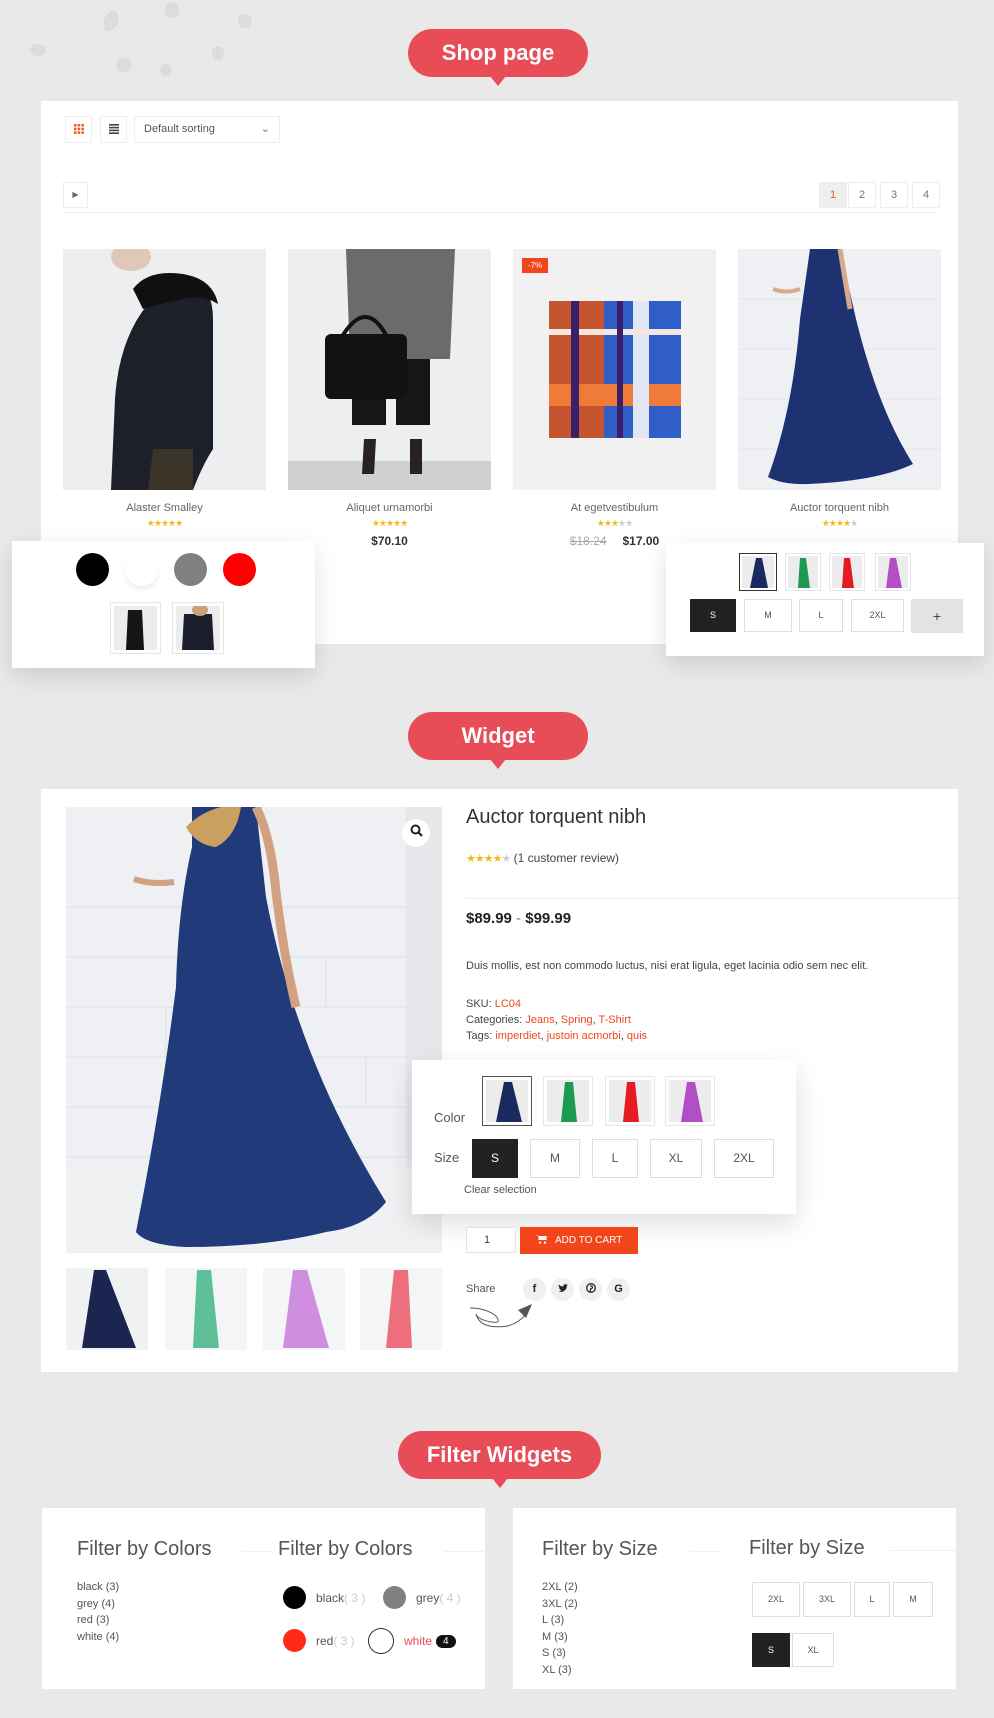 The height and width of the screenshot is (1718, 994). I want to click on swatch-filter-item-active: white 4, so click(412, 1641).